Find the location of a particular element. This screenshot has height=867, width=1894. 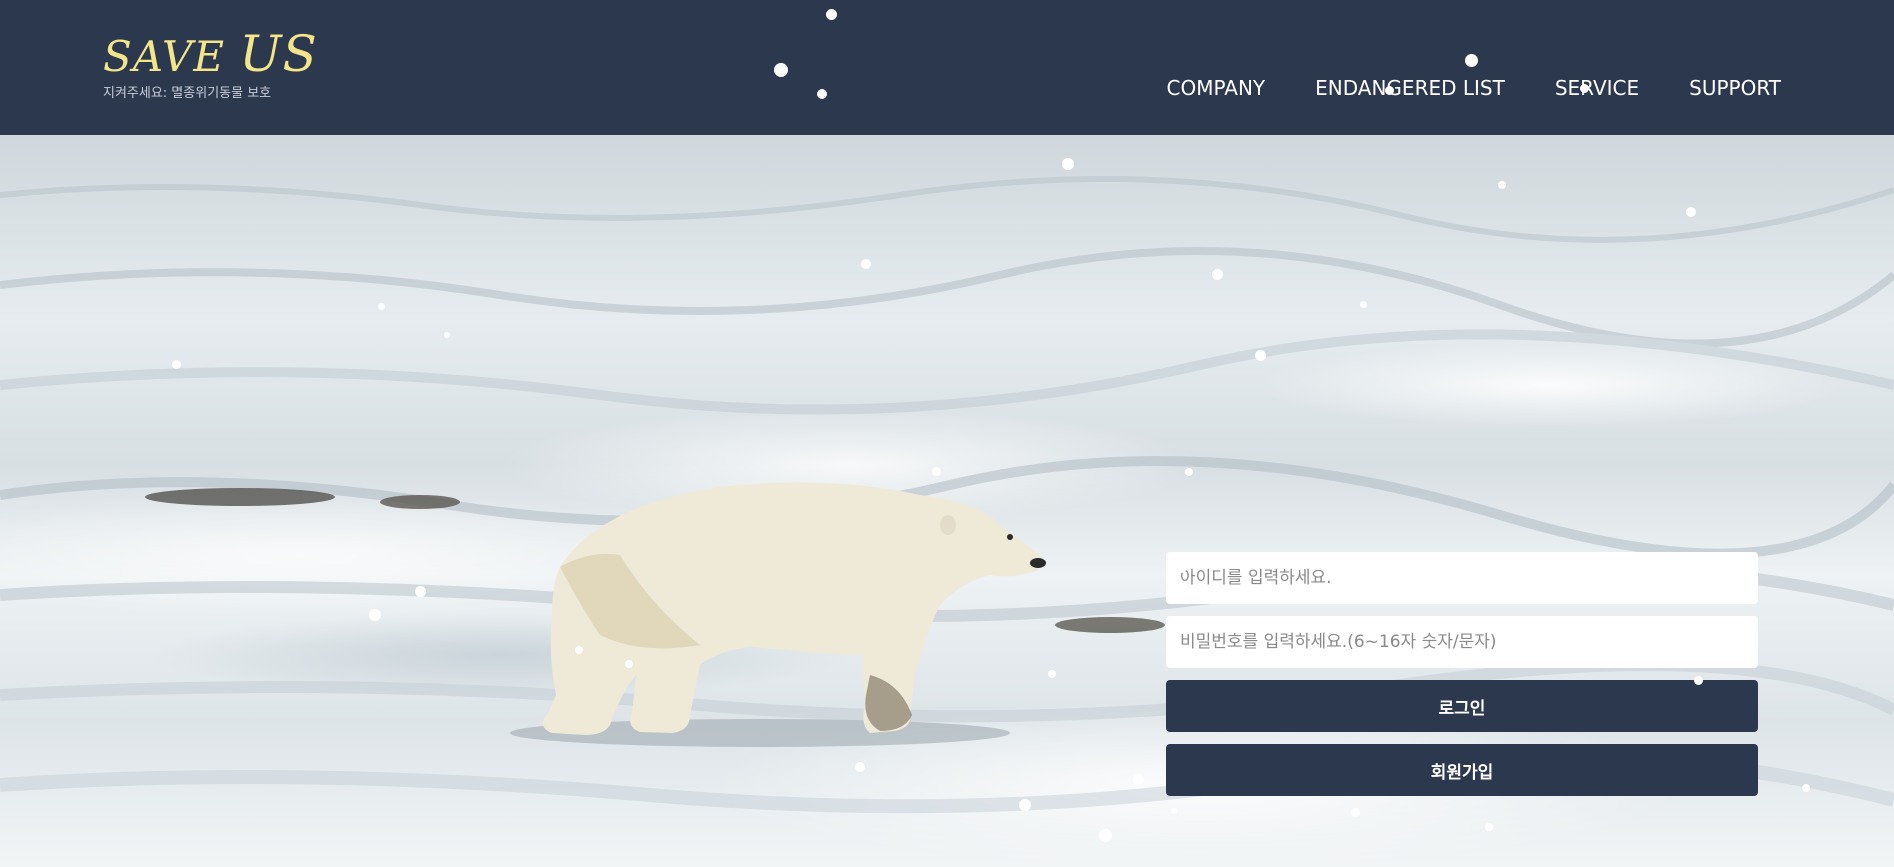

nav-item-endangered-list: ENDANGERED LIST is located at coordinates (1410, 88).